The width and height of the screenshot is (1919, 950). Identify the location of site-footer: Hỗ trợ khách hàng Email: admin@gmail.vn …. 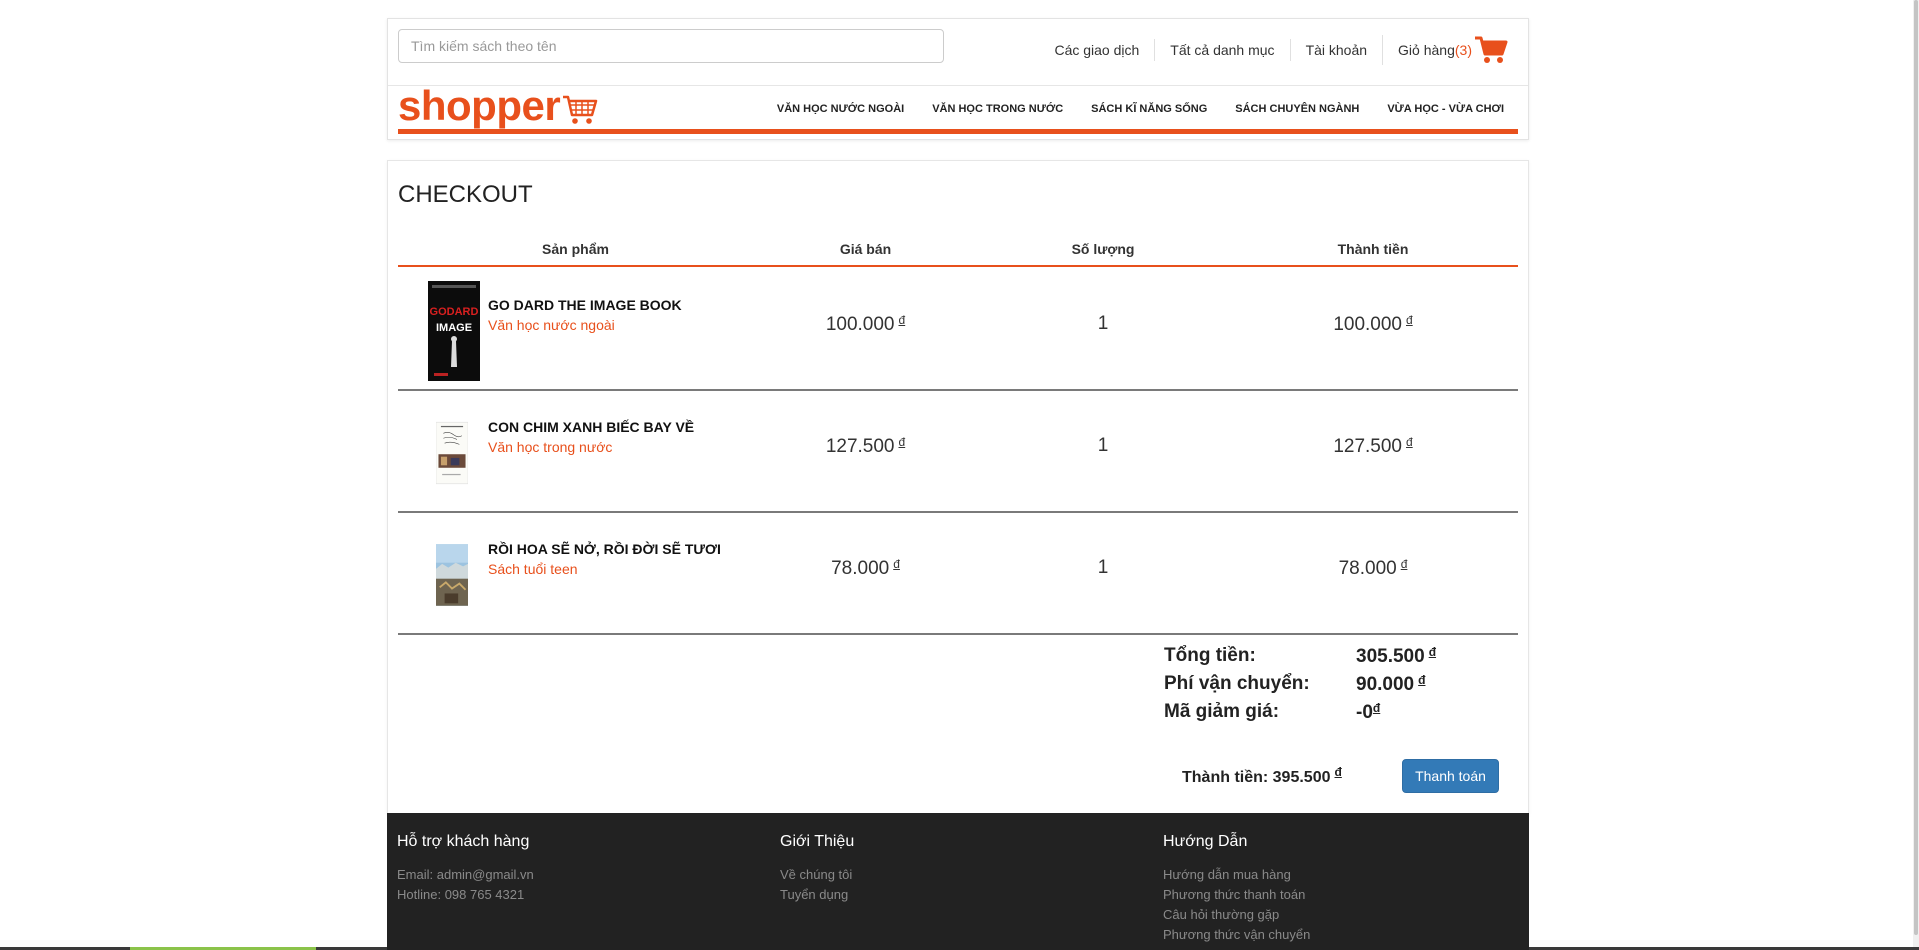
(958, 881).